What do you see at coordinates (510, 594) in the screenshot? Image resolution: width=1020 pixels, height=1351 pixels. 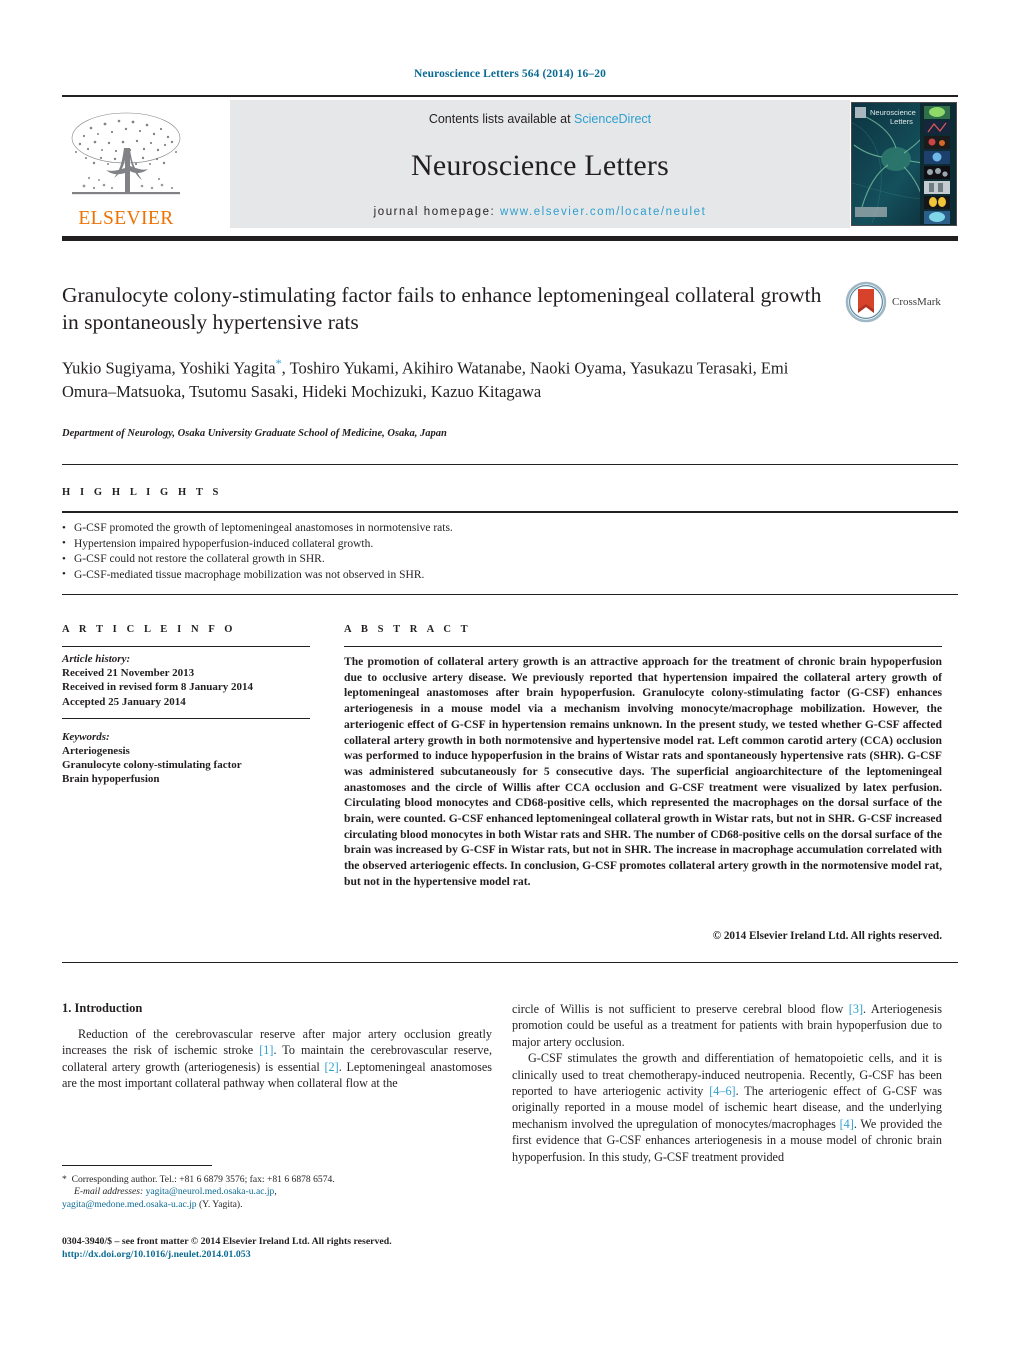 I see `highlights-bottom-rule` at bounding box center [510, 594].